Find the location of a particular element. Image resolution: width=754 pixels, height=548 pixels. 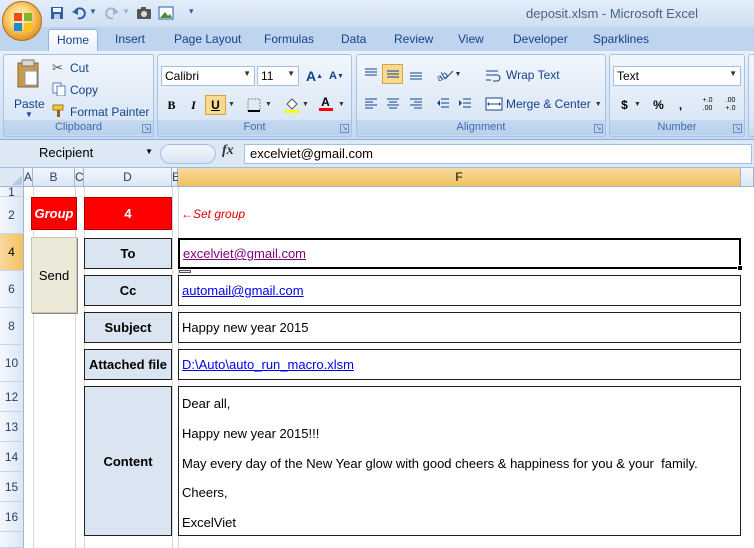

attached-file-value-cell: D:\Auto\auto_run_macro.xlsm is located at coordinates (459, 364).